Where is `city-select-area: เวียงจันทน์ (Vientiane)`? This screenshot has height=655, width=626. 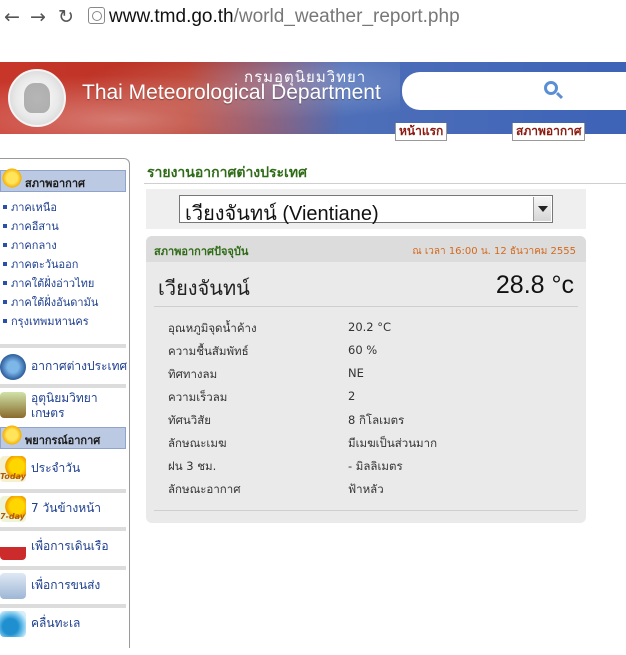 city-select-area: เวียงจันทน์ (Vientiane) is located at coordinates (366, 209).